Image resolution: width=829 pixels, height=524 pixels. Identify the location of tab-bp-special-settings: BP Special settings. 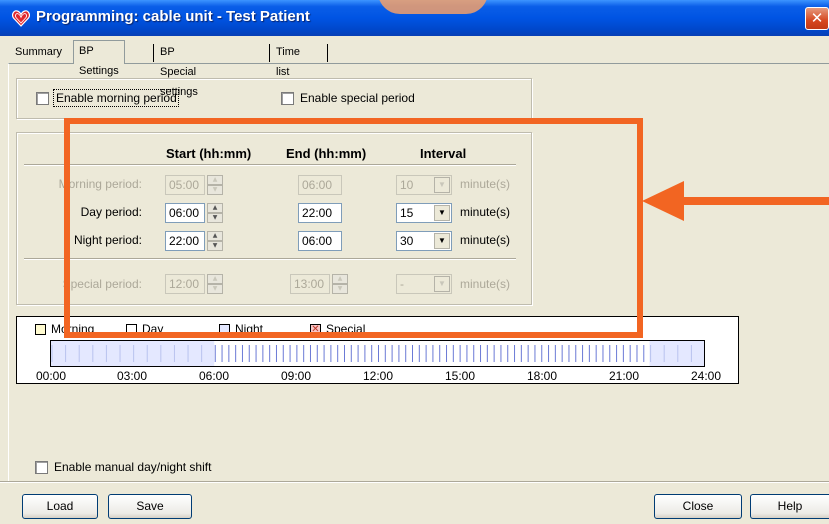
(179, 70).